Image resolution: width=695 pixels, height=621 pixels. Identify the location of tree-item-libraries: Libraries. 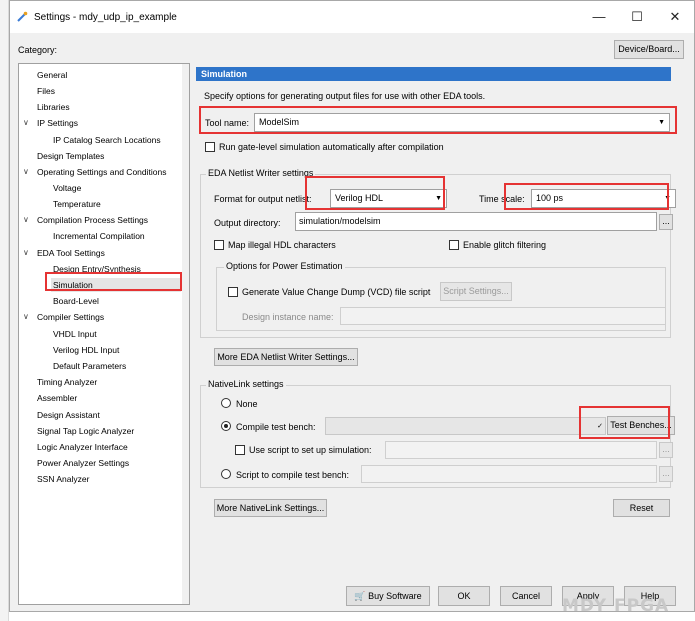
(53, 107).